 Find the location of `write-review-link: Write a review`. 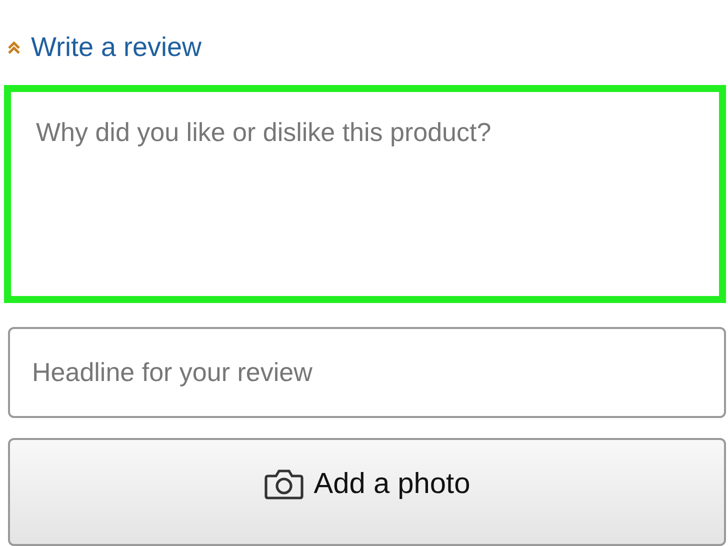

write-review-link: Write a review is located at coordinates (116, 47).